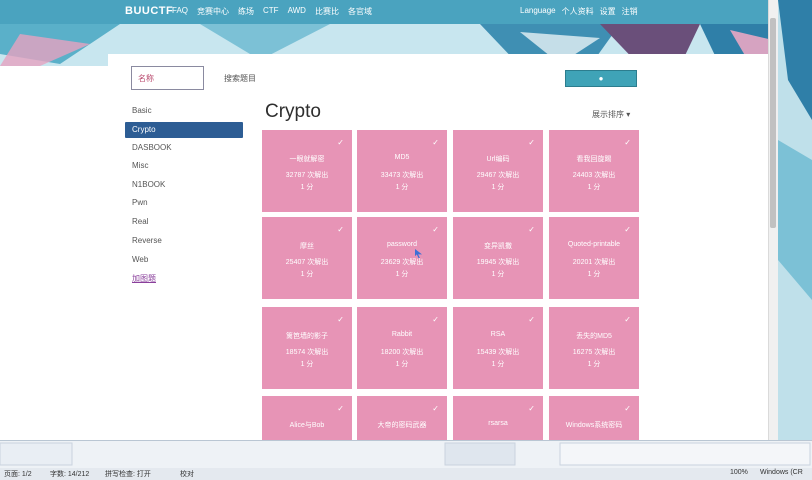  What do you see at coordinates (184, 260) in the screenshot?
I see `sidebar-item-web: Web` at bounding box center [184, 260].